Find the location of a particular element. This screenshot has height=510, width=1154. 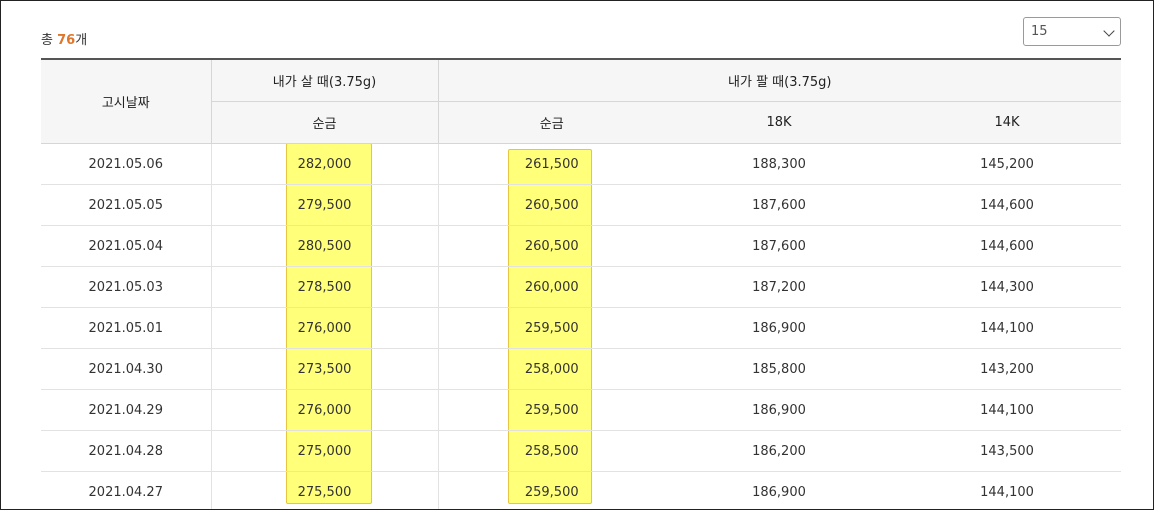

cell-sell-pure: 258,000 is located at coordinates (551, 369).